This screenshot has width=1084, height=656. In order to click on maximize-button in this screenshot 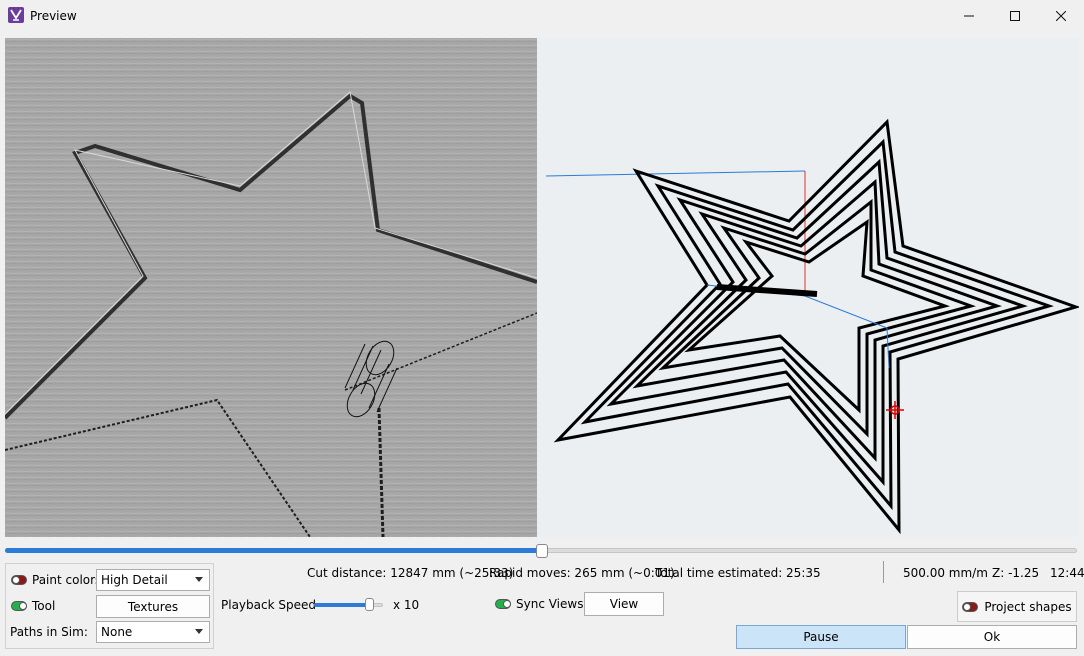, I will do `click(1015, 16)`.